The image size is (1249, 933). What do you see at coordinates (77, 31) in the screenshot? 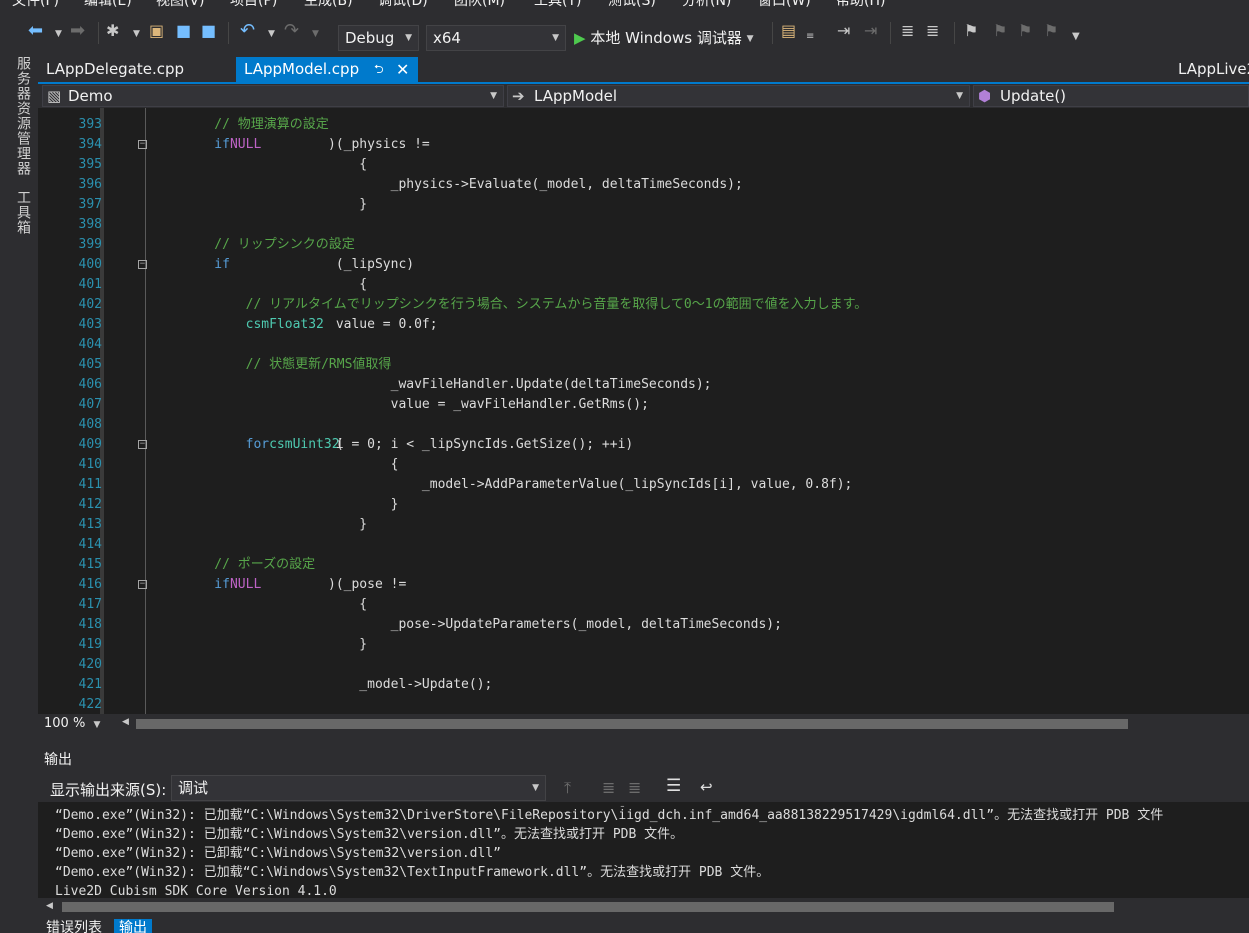
I see `forward-icon: ➡` at bounding box center [77, 31].